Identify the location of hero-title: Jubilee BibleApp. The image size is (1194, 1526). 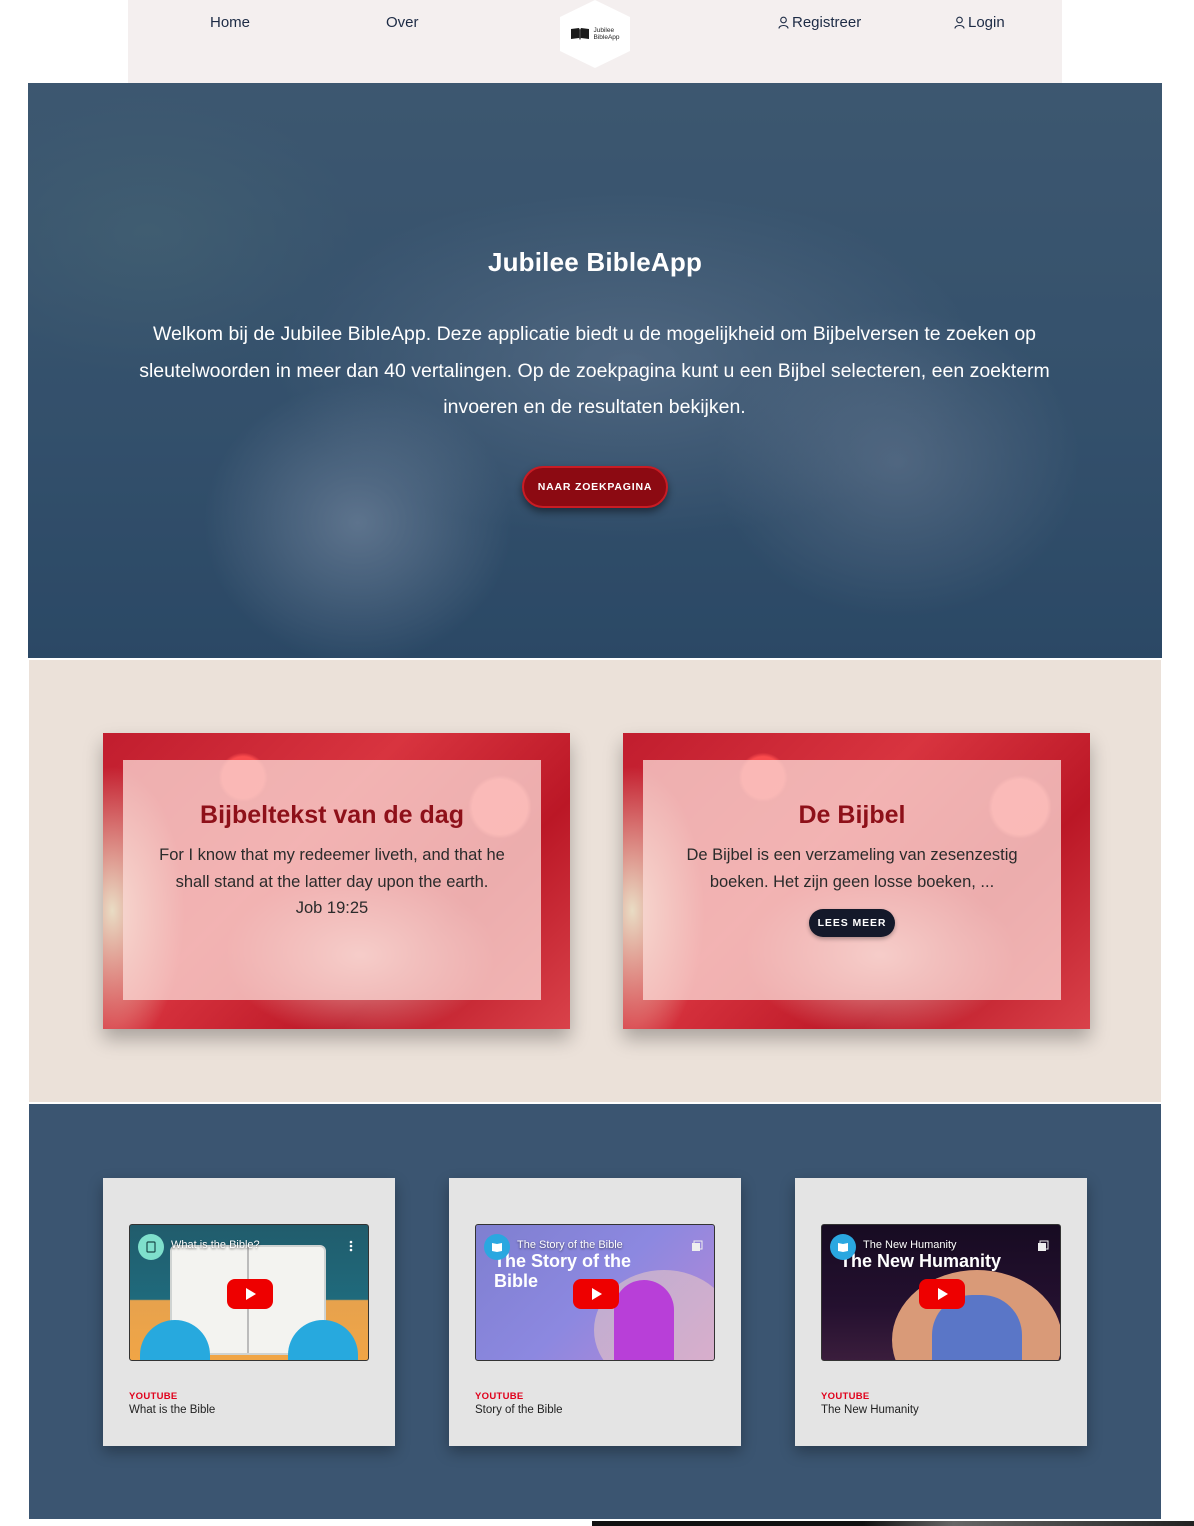
(595, 262).